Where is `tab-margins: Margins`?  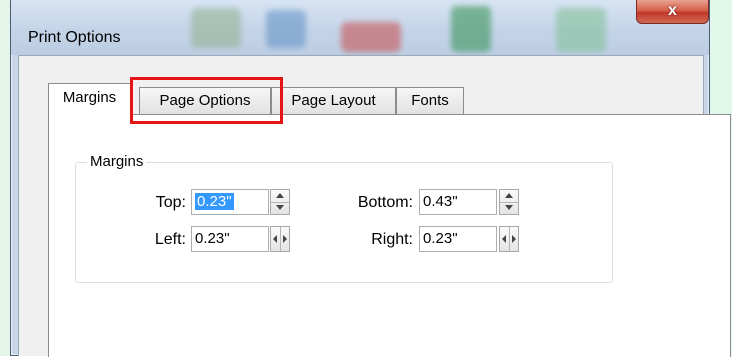 tab-margins: Margins is located at coordinates (89, 99).